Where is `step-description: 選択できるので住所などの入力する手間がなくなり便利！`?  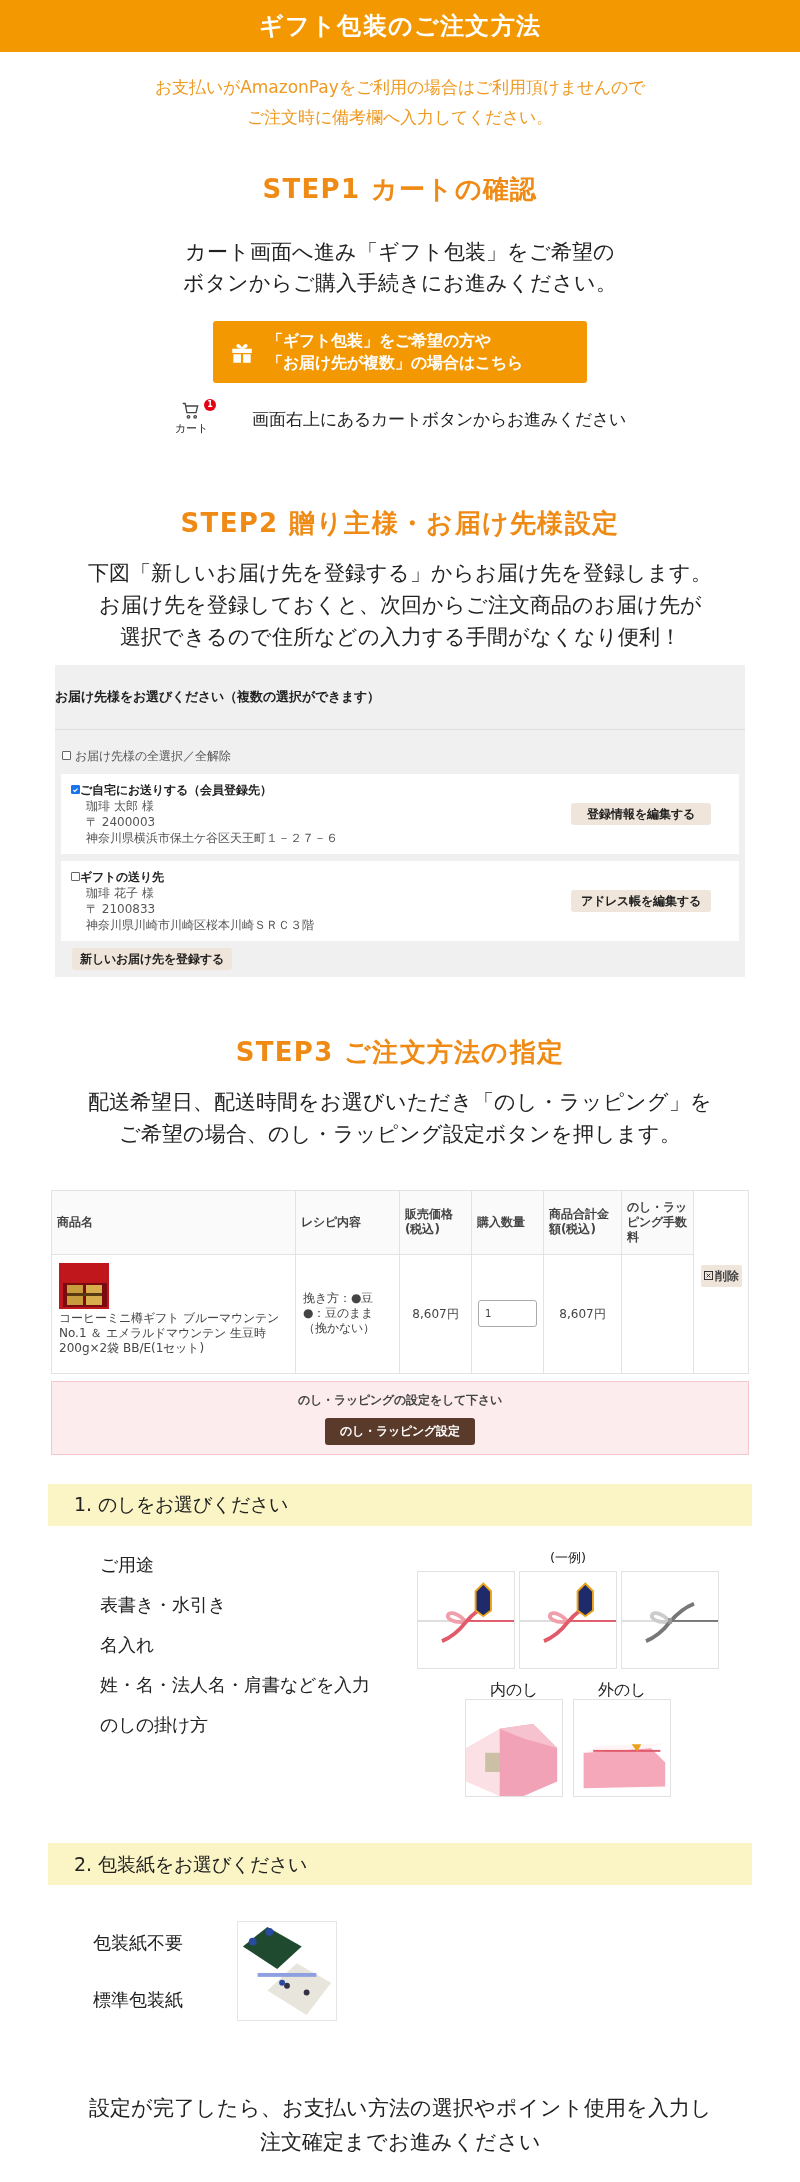
step-description: 選択できるので住所などの入力する手間がなくなり便利！ is located at coordinates (400, 637).